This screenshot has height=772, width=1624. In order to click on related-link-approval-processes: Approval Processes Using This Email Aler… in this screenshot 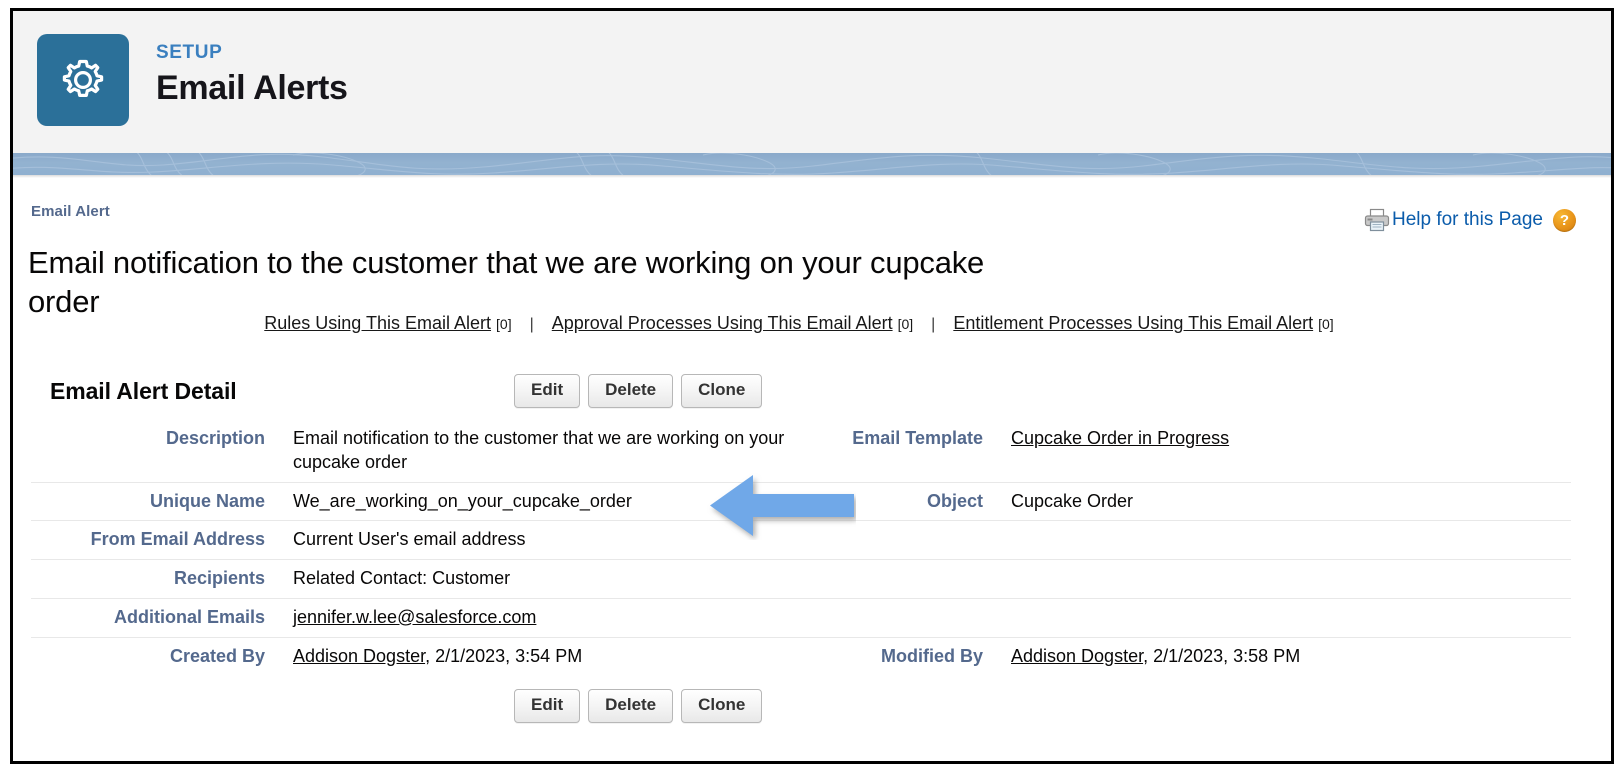, I will do `click(732, 323)`.